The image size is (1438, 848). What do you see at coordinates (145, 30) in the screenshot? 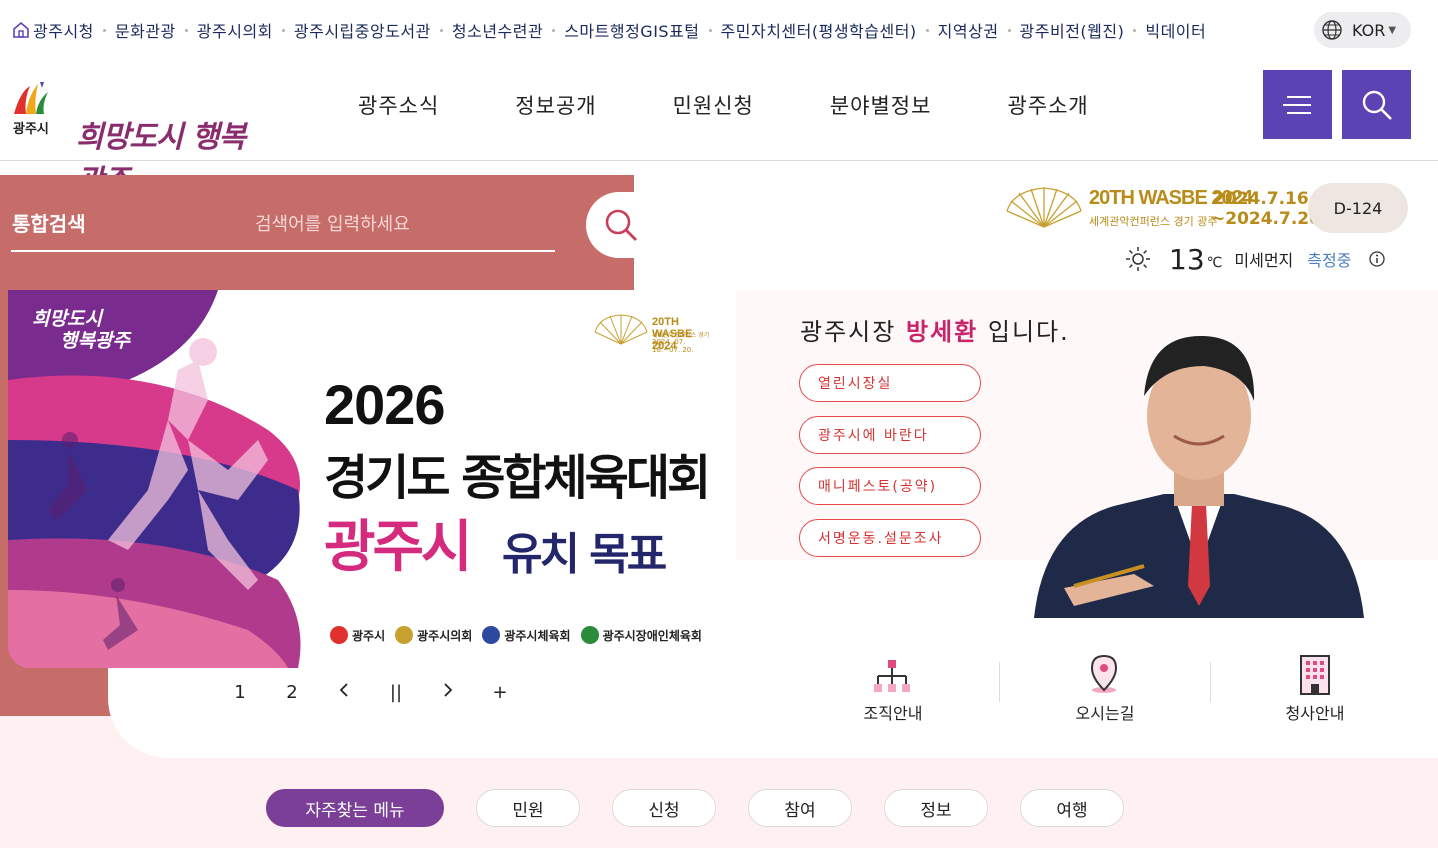
I see `toplink-culture-tour: 문화관광` at bounding box center [145, 30].